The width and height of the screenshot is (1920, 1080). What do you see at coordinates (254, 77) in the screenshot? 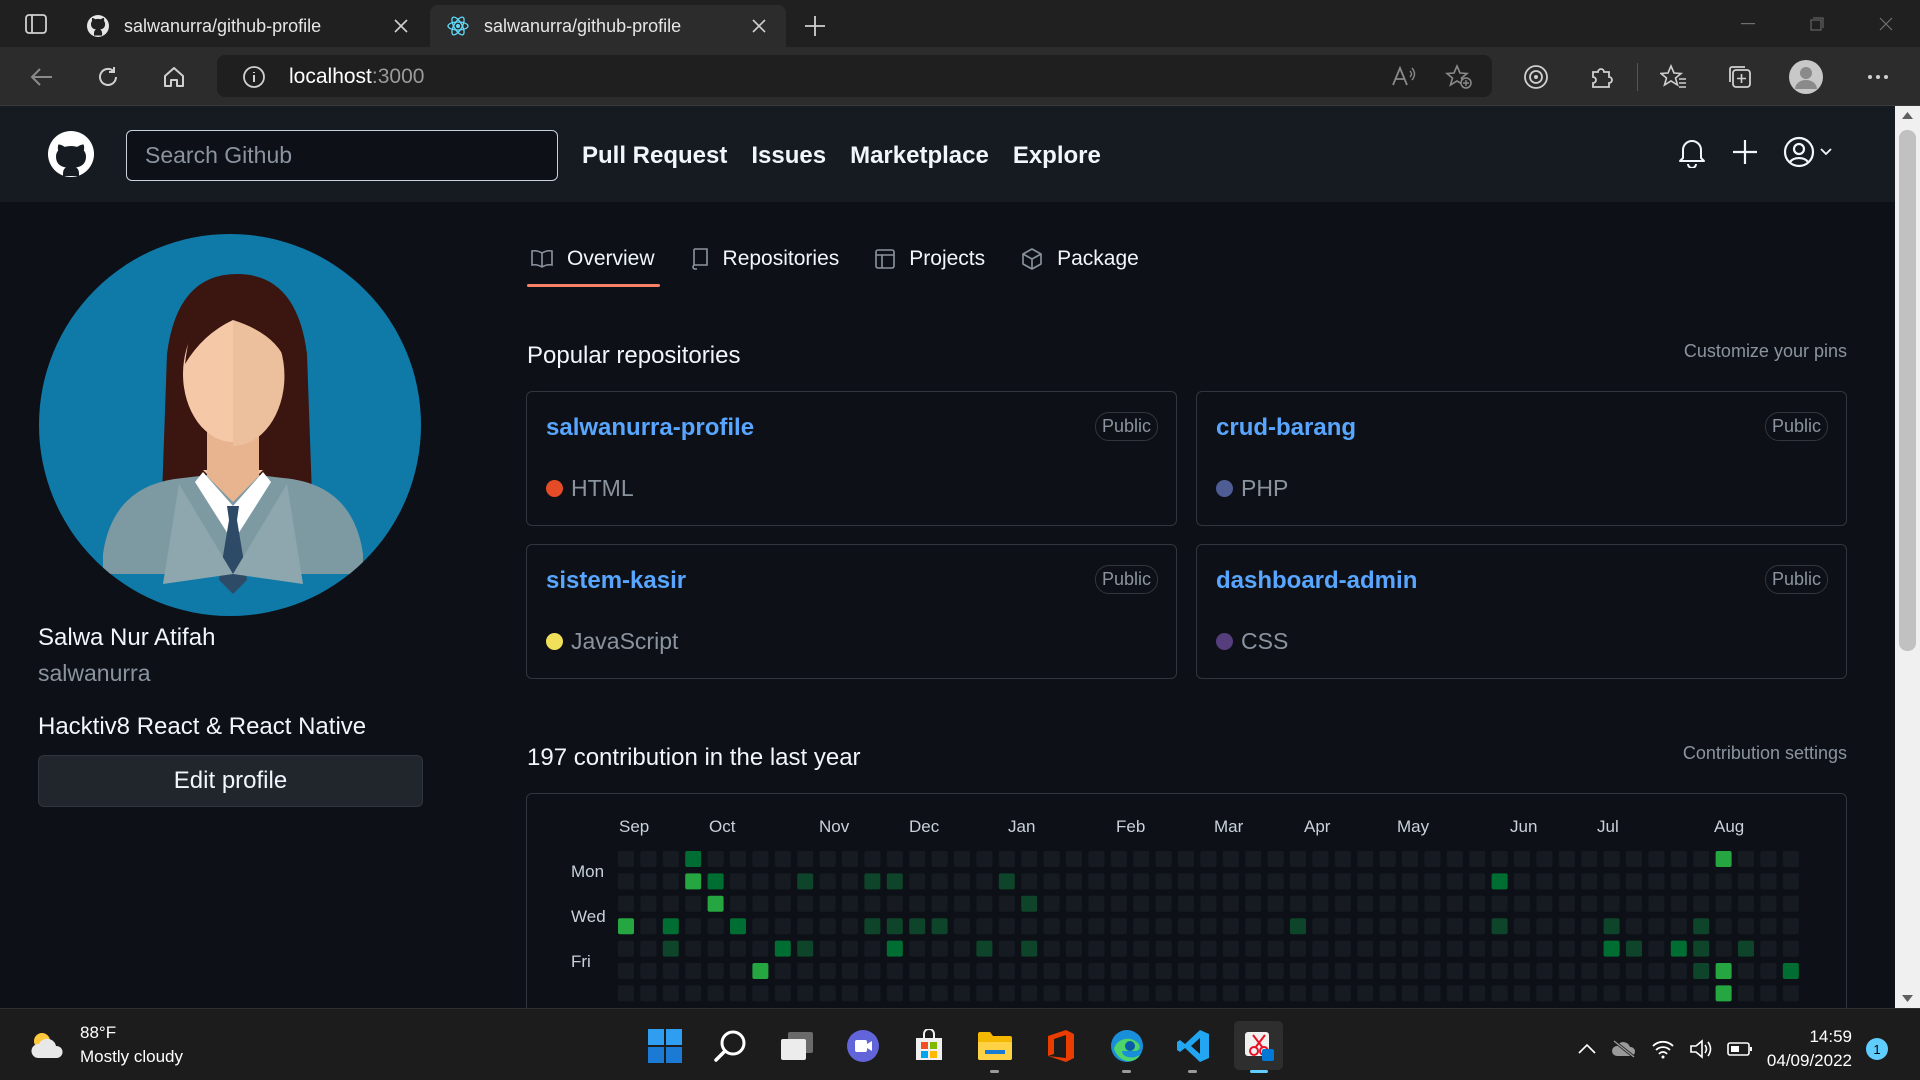
I see `info-icon` at bounding box center [254, 77].